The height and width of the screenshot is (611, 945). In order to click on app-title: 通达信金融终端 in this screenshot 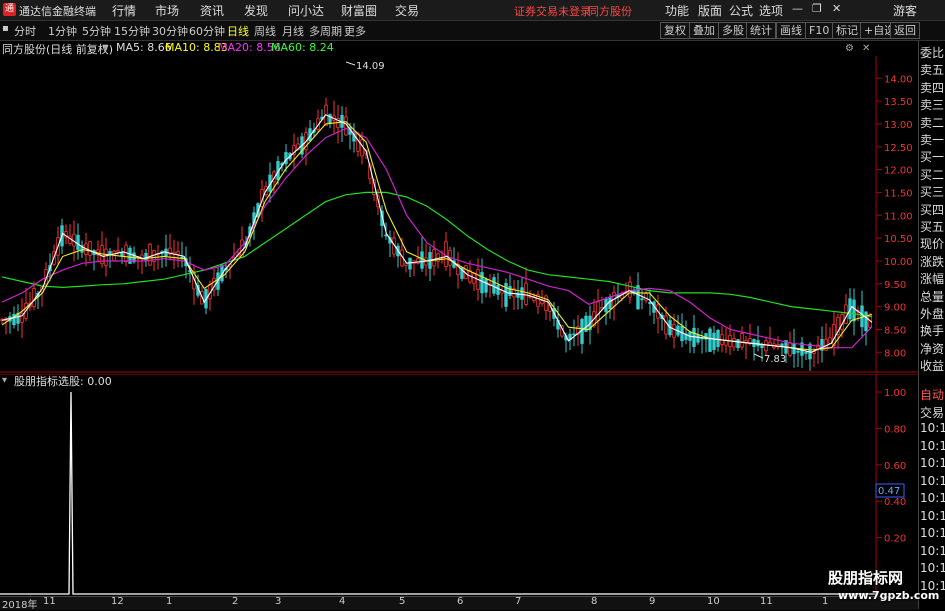, I will do `click(57, 11)`.